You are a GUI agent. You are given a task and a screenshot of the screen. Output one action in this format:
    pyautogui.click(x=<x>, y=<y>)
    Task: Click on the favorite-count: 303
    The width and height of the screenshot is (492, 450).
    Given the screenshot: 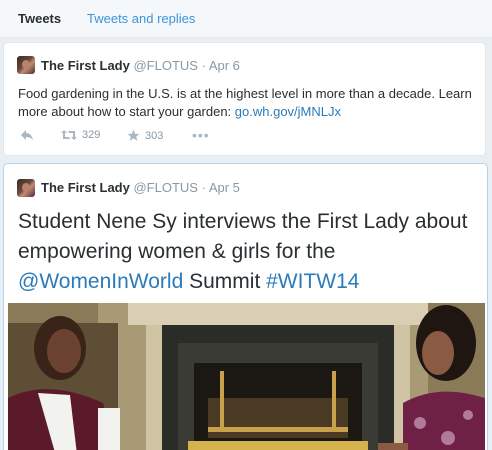 What is the action you would take?
    pyautogui.click(x=154, y=135)
    